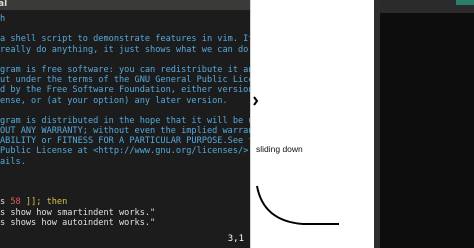 Image resolution: width=474 pixels, height=248 pixels. I want to click on code-text: s shows how autoindent works.", so click(78, 222).